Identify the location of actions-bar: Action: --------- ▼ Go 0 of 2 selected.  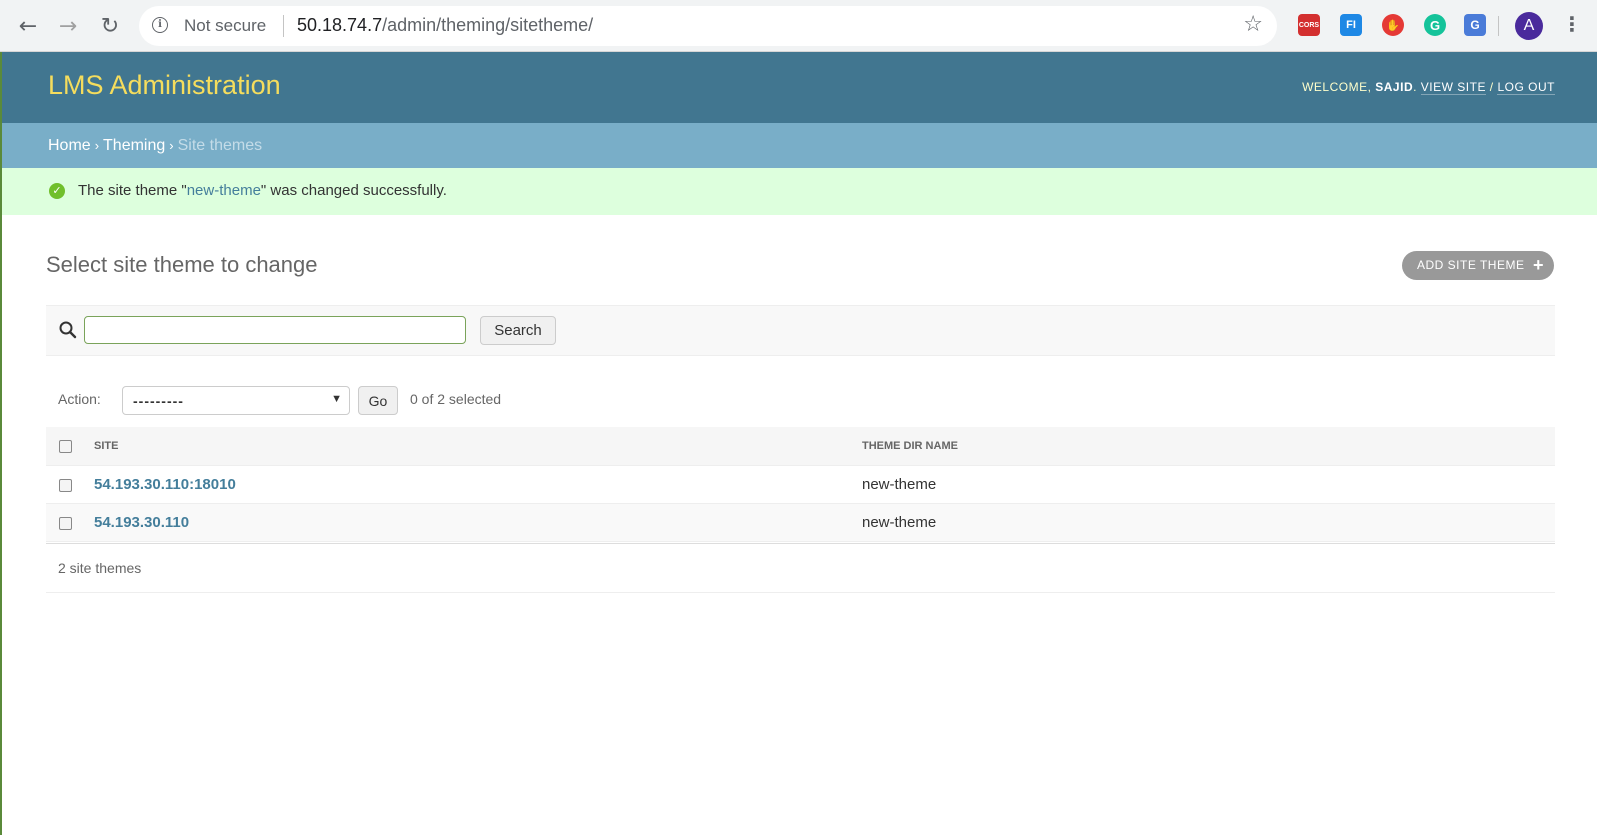
(800, 401).